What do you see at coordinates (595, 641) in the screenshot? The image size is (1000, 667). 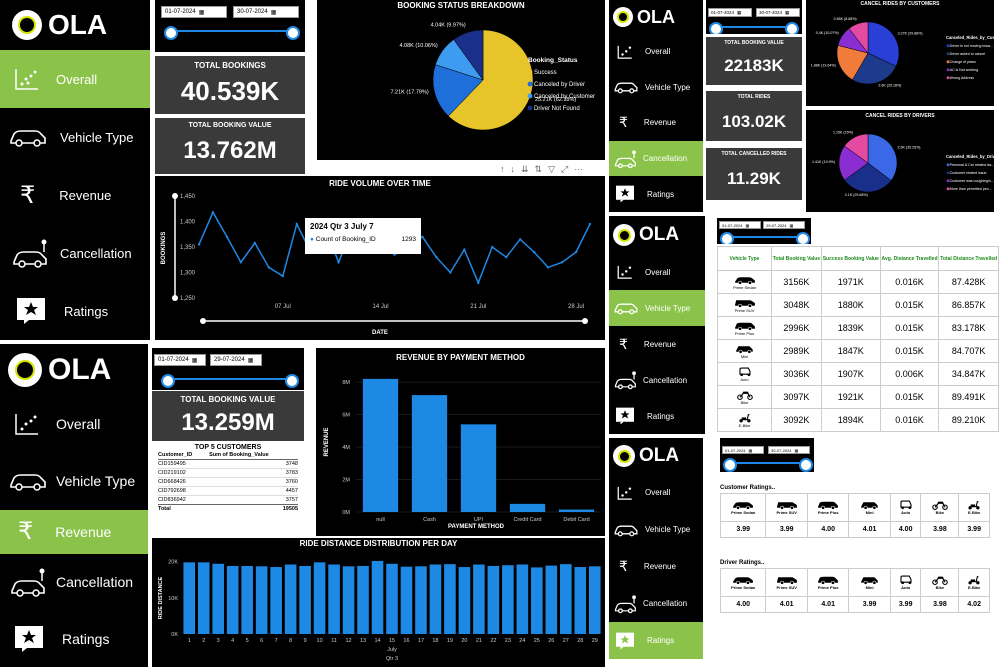 I see `x-tick-label: 29` at bounding box center [595, 641].